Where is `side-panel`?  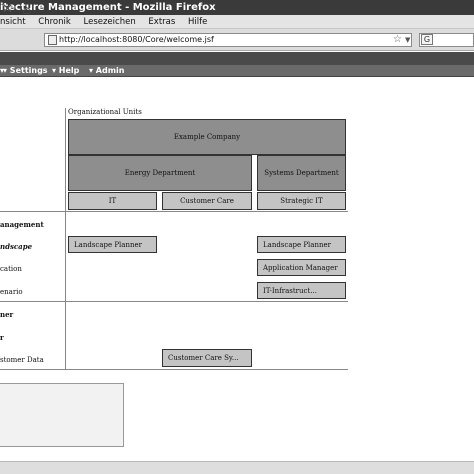
side-panel is located at coordinates (62, 415).